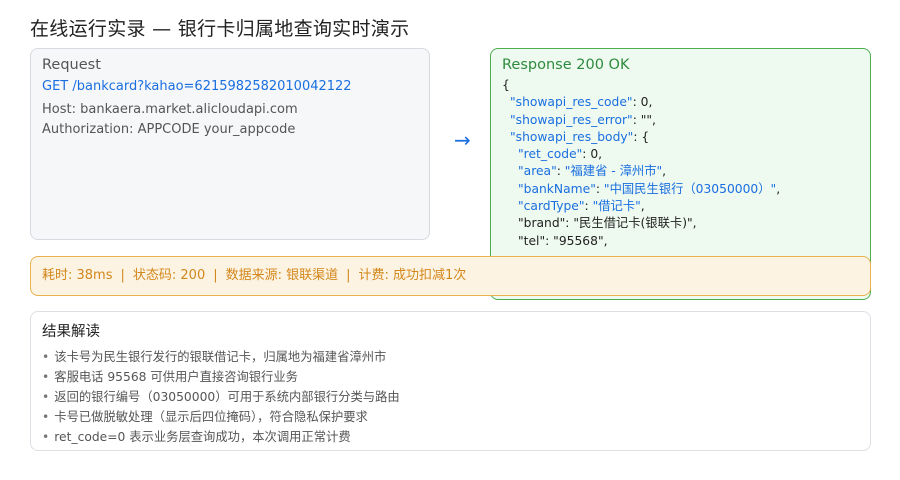  What do you see at coordinates (572, 136) in the screenshot?
I see `json-key: "showapi_res_body"` at bounding box center [572, 136].